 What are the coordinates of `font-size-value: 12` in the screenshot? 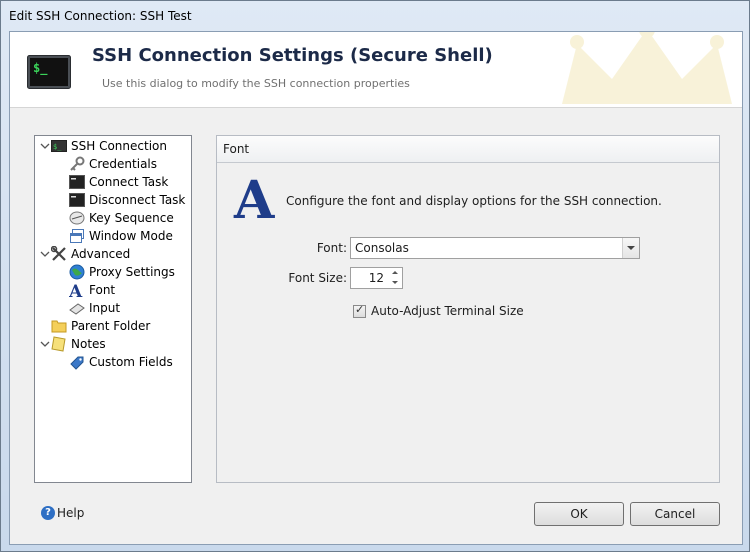 It's located at (376, 278).